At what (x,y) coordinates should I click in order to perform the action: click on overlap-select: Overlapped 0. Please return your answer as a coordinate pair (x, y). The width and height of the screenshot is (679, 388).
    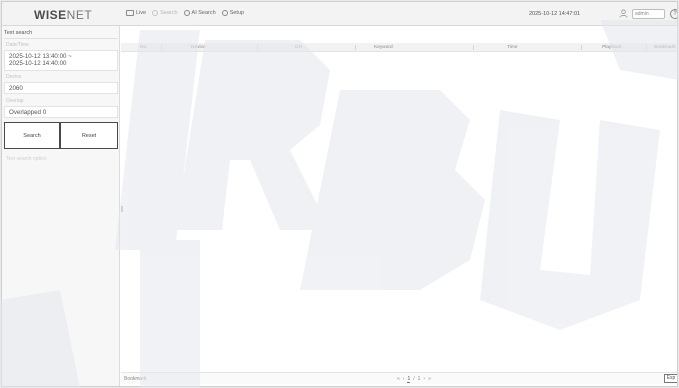
    Looking at the image, I should click on (61, 112).